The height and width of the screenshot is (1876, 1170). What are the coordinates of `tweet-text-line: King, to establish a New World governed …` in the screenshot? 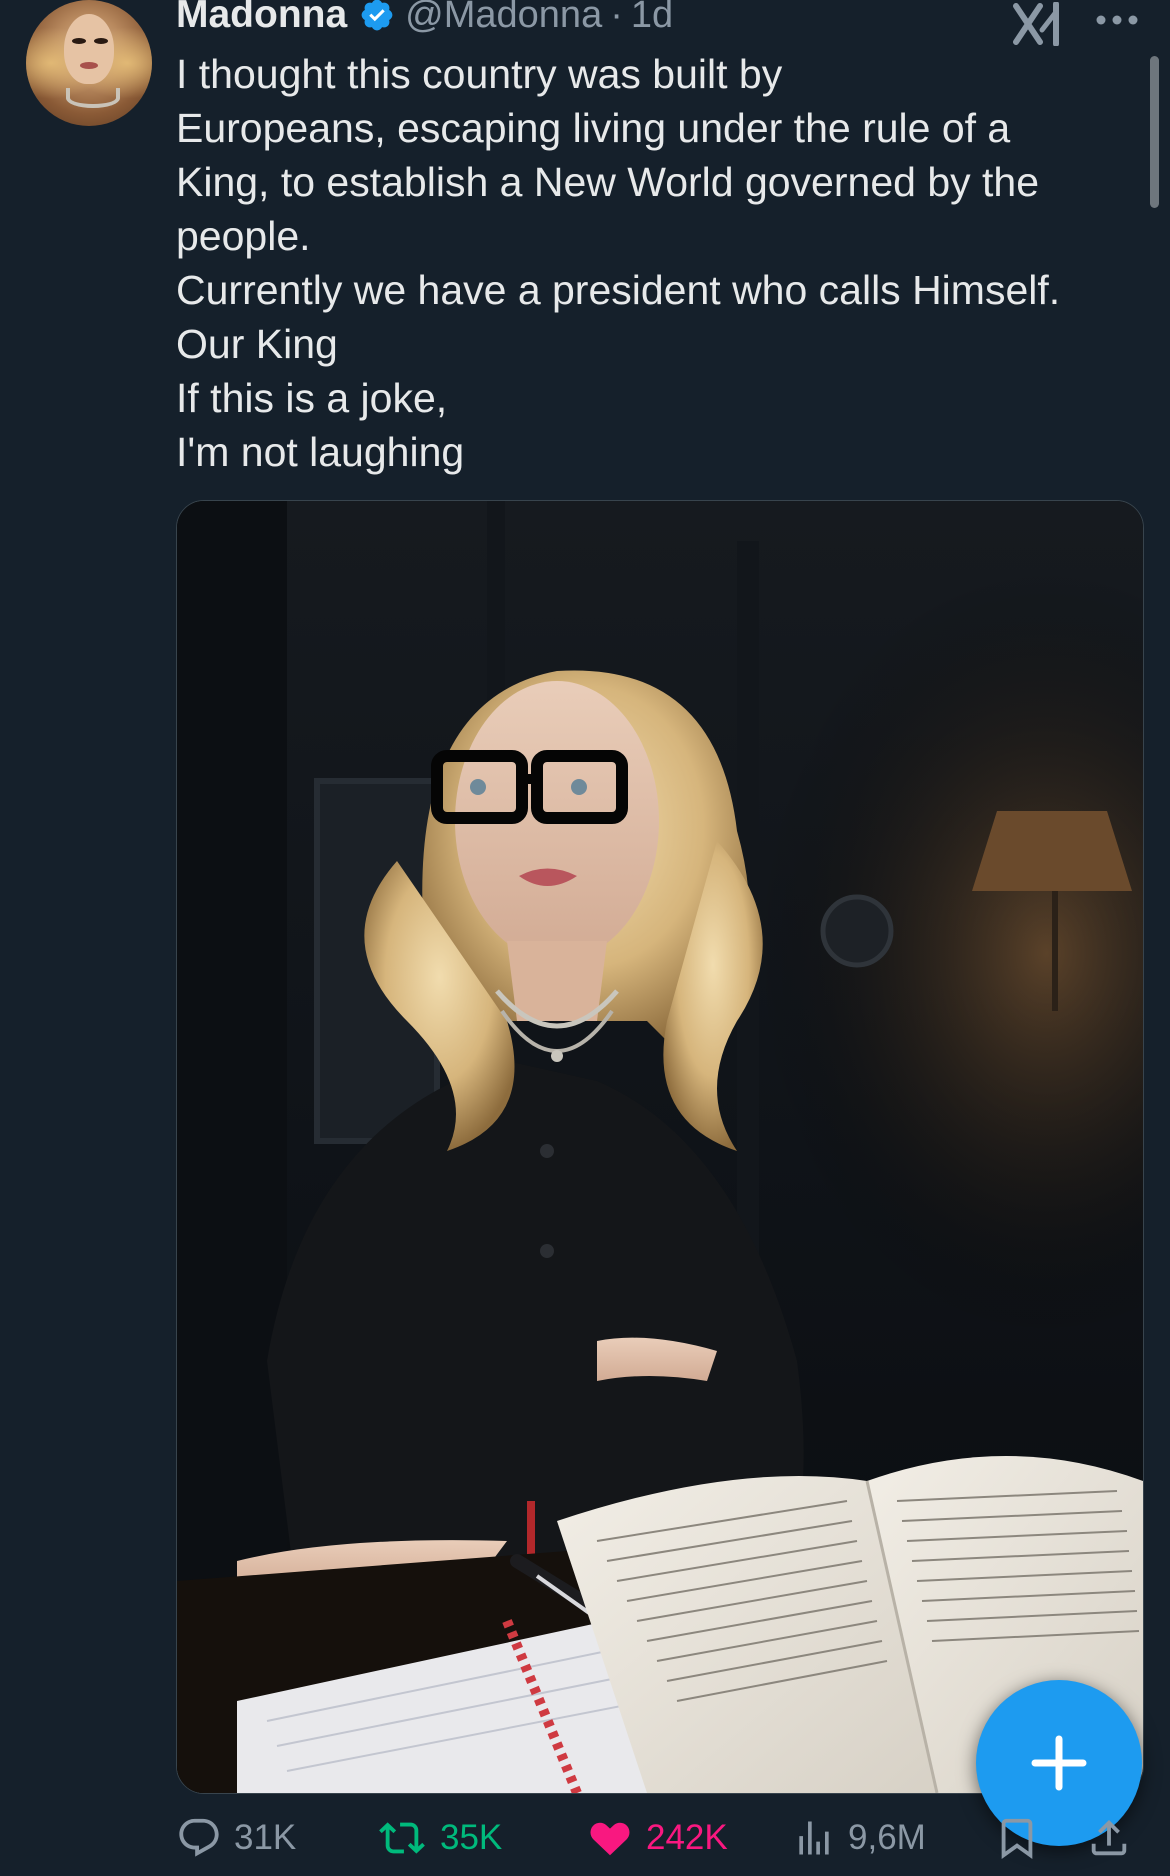 It's located at (608, 182).